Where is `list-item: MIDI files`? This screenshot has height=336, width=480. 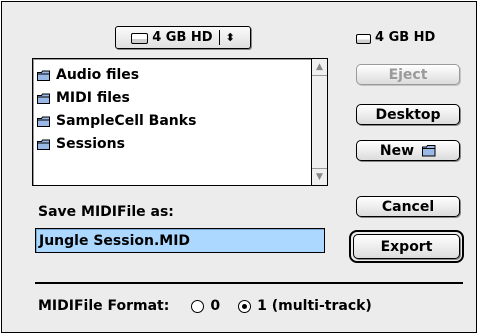 list-item: MIDI files is located at coordinates (116, 97).